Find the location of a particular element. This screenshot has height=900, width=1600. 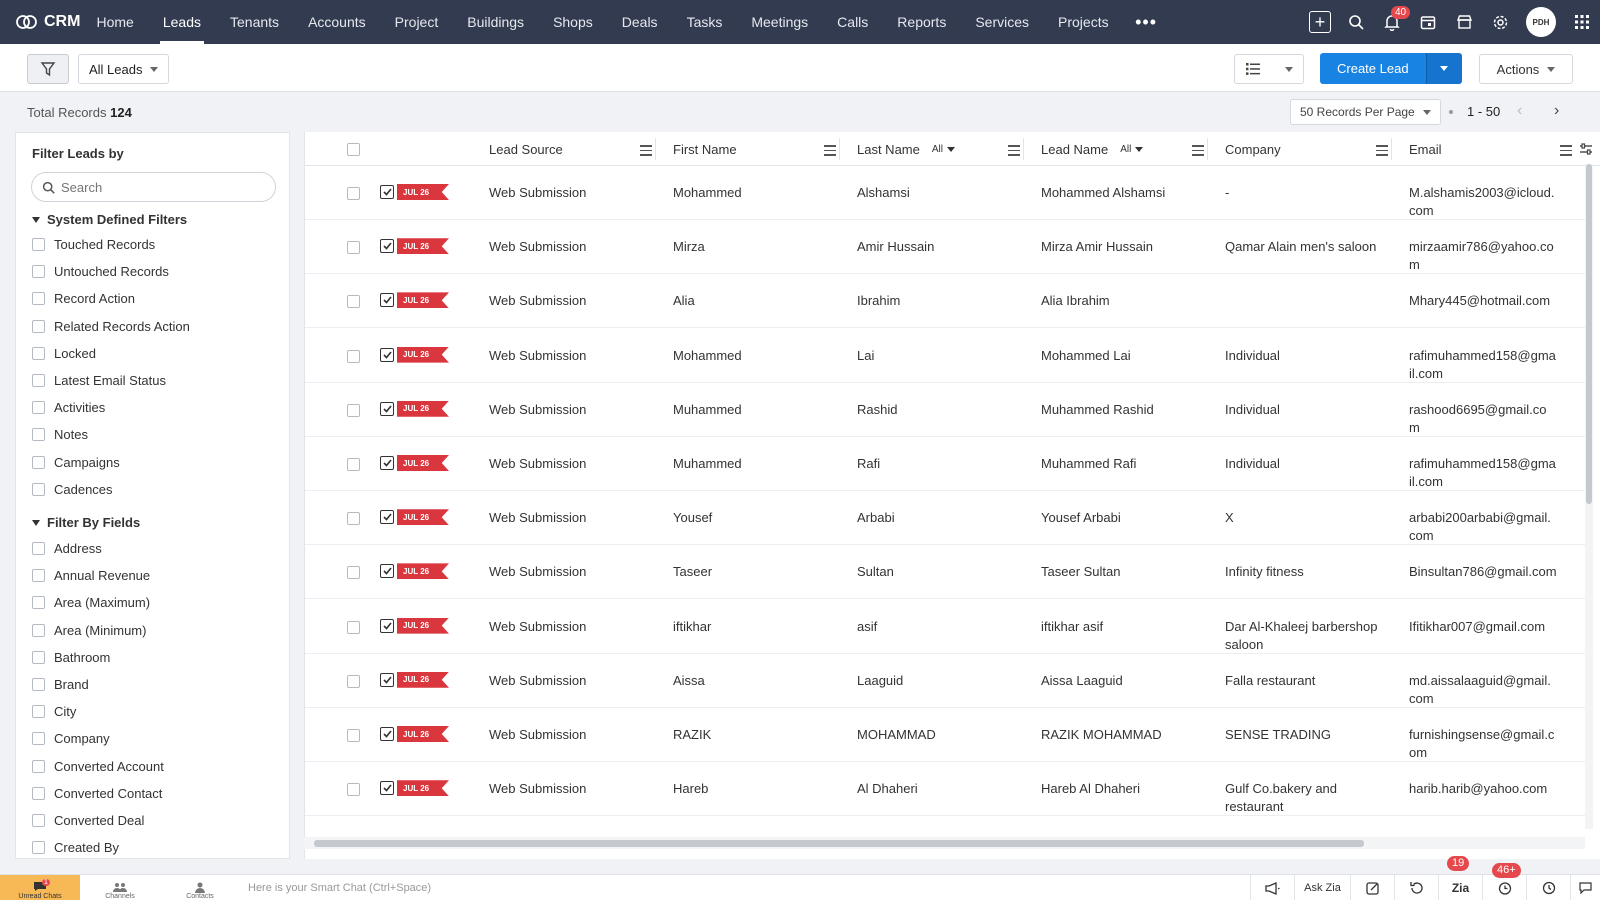

horizontal-scrollbar is located at coordinates (944, 843).